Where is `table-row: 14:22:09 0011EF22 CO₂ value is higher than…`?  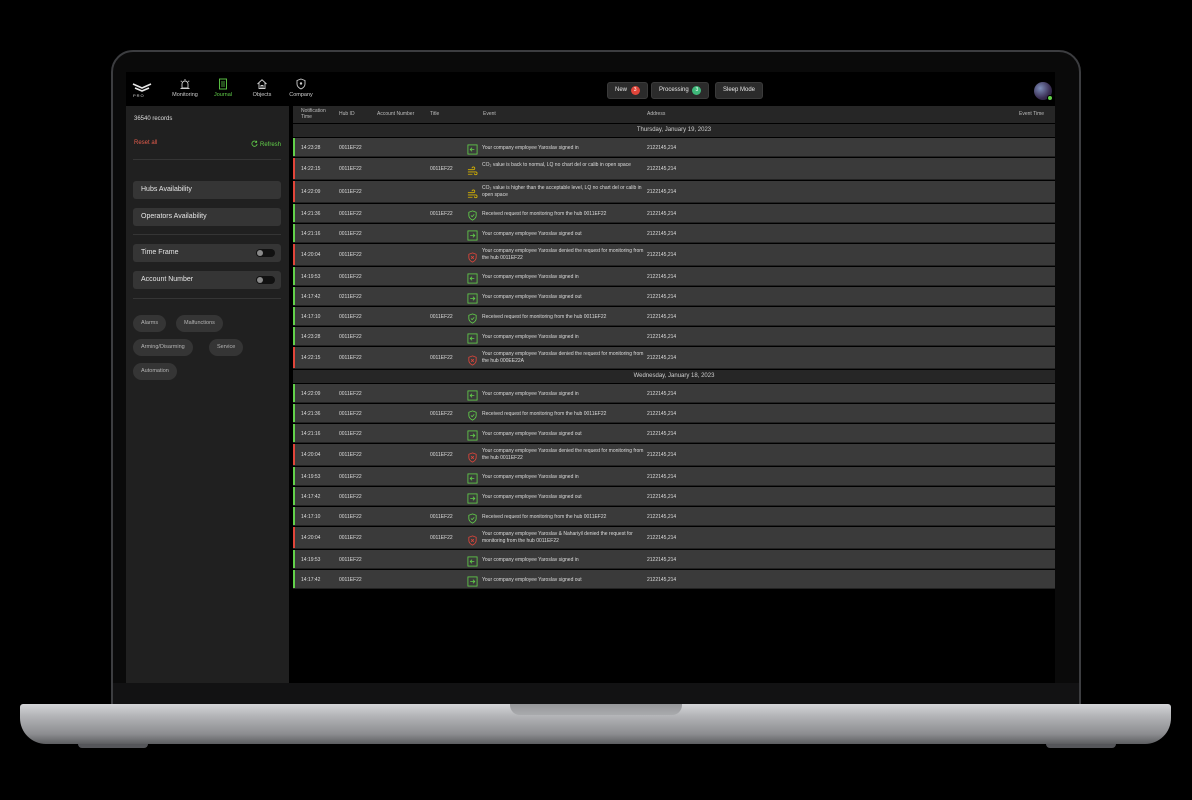
table-row: 14:22:09 0011EF22 CO₂ value is higher than… is located at coordinates (674, 192).